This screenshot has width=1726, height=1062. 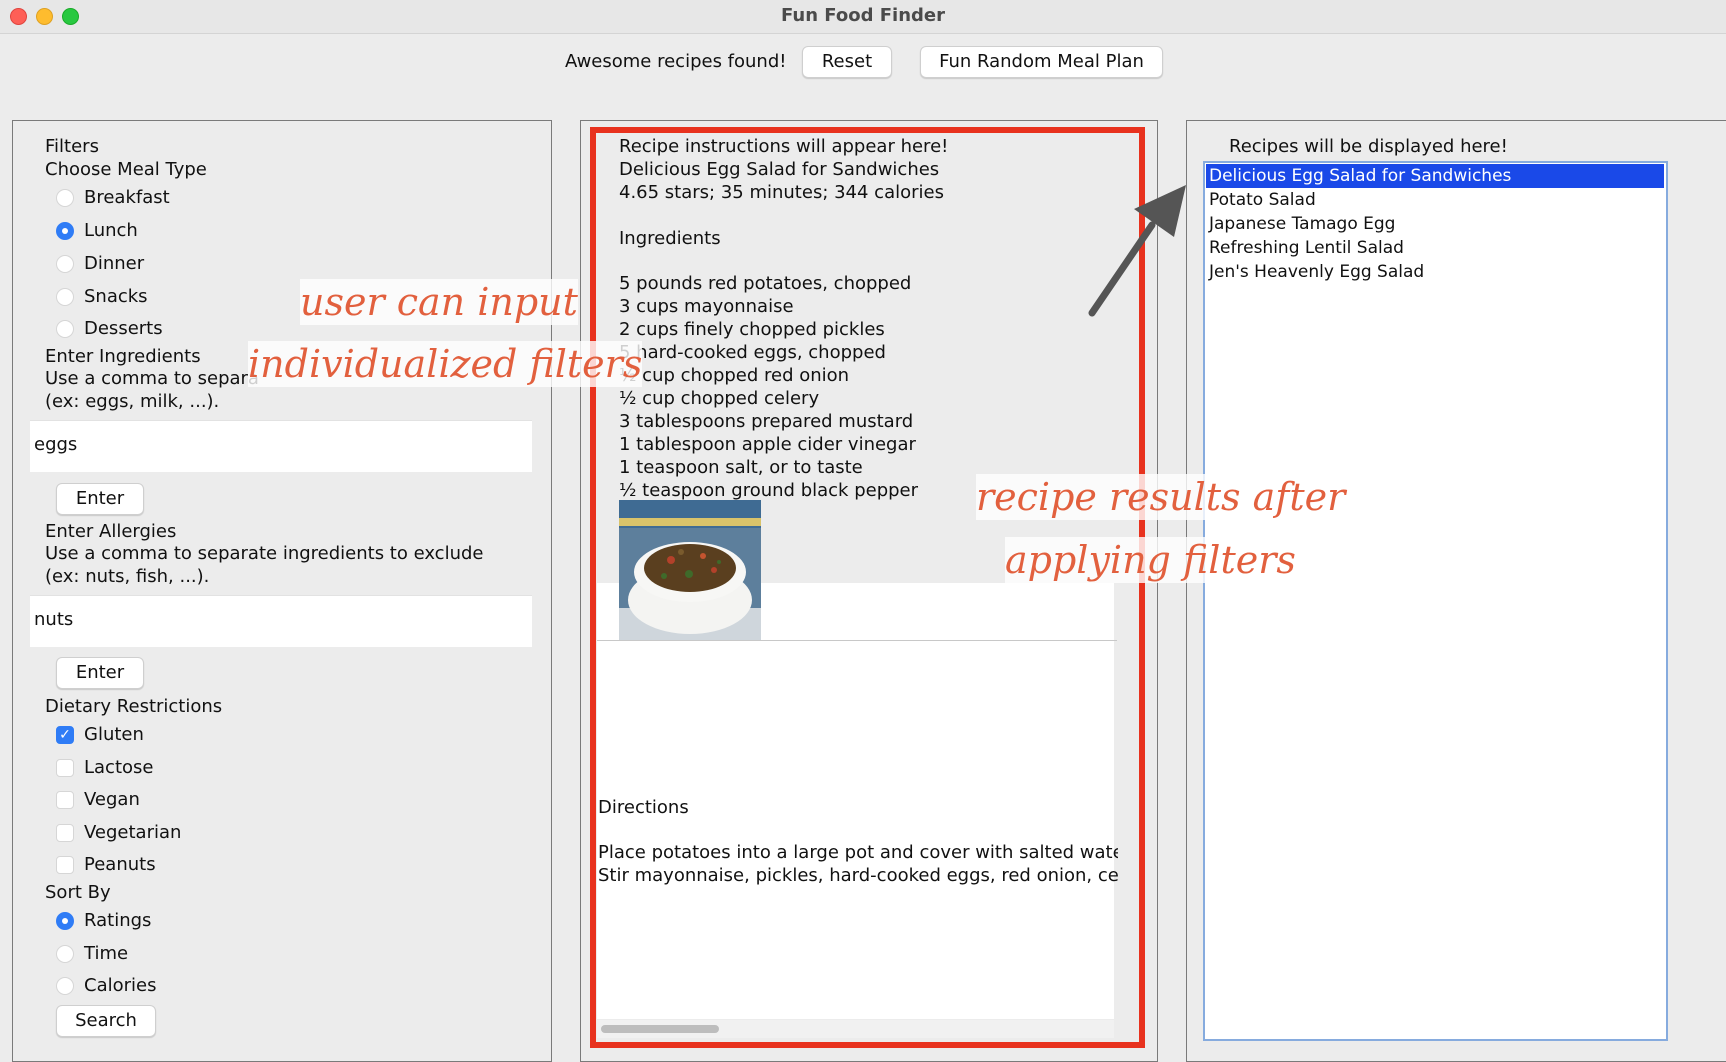 What do you see at coordinates (65, 297) in the screenshot?
I see `meal-type-snacks-radio` at bounding box center [65, 297].